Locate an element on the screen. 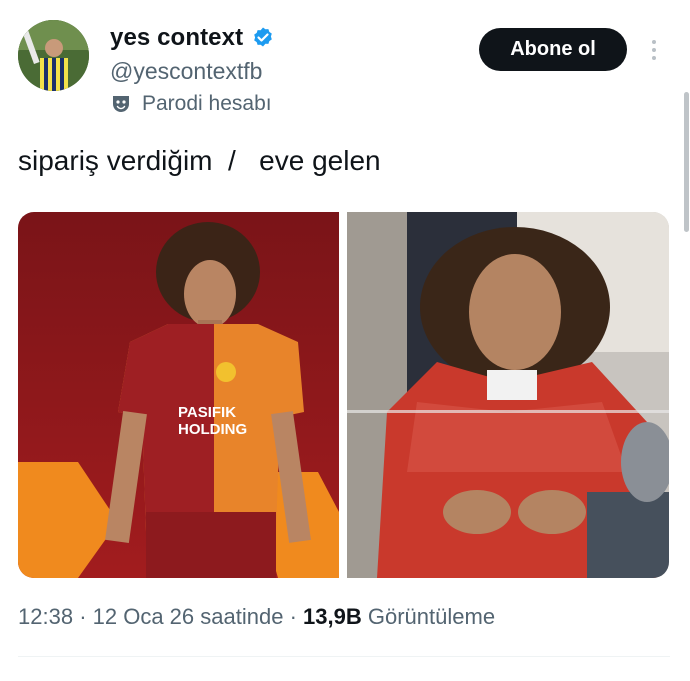 The image size is (690, 681). views-count: 13,9B is located at coordinates (332, 616).